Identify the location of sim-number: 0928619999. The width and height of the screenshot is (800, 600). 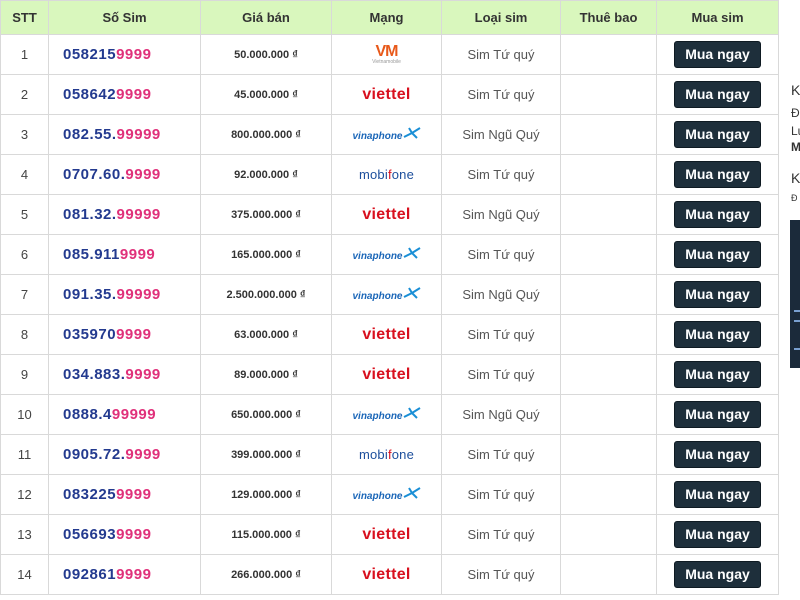
(124, 574).